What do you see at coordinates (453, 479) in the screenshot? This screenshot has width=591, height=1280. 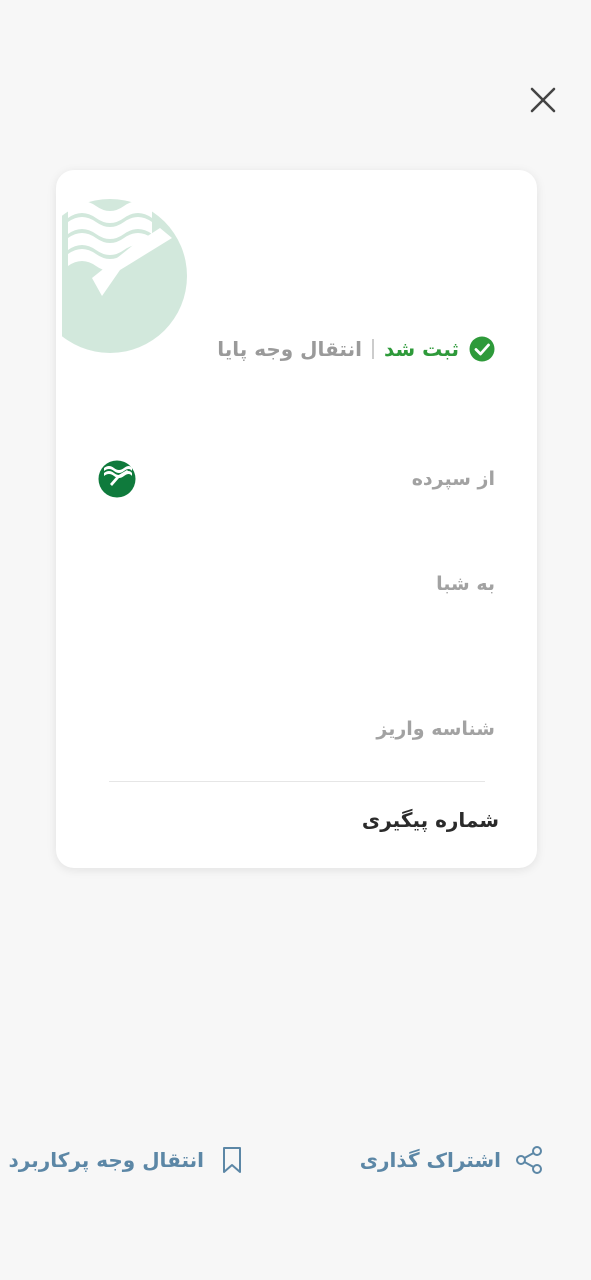 I see `from-deposit-label: از سپرده` at bounding box center [453, 479].